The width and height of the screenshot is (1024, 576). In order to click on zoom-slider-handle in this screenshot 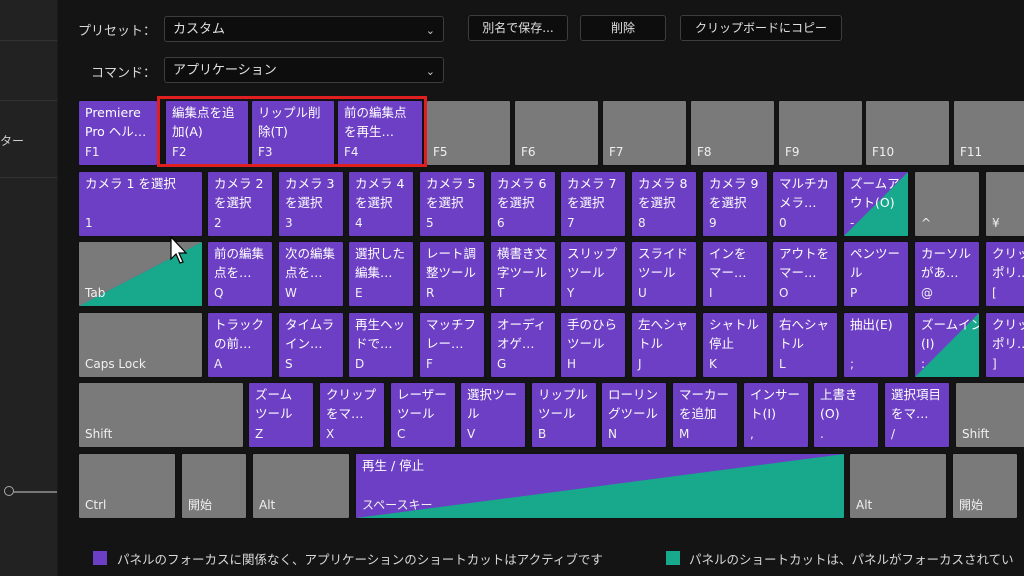, I will do `click(9, 491)`.